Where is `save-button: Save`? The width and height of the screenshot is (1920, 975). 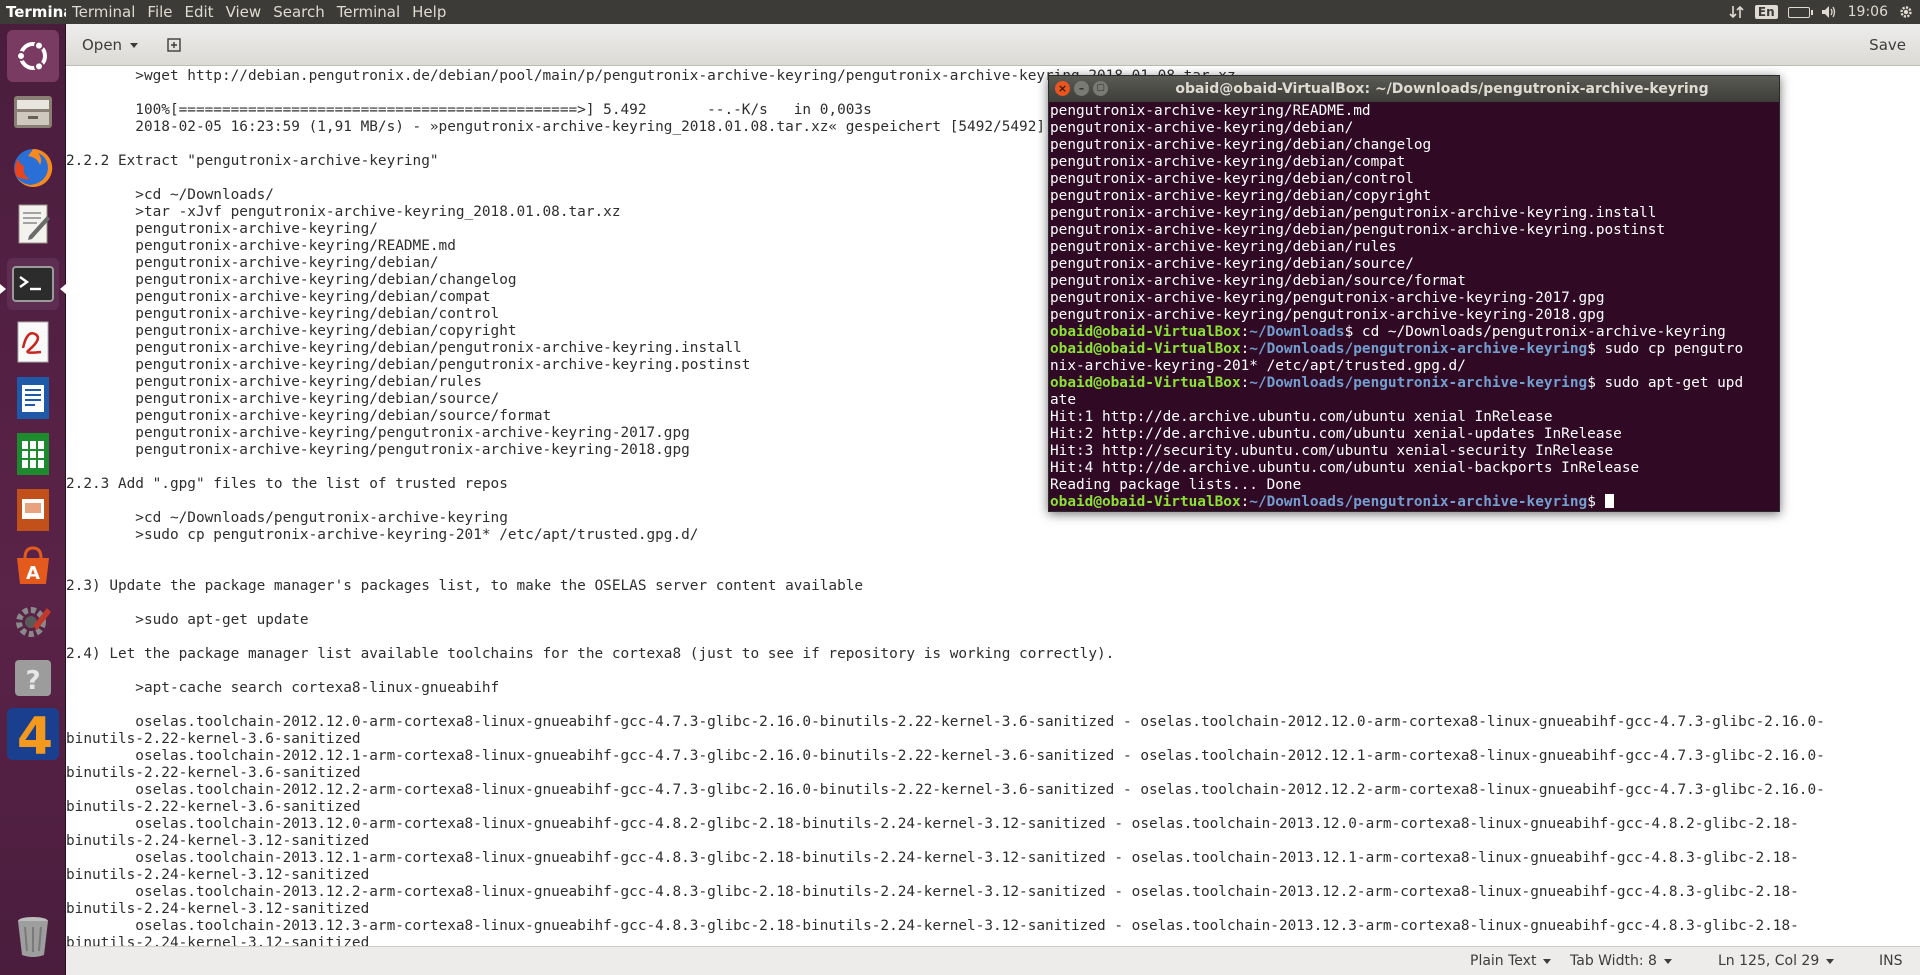
save-button: Save is located at coordinates (1887, 45).